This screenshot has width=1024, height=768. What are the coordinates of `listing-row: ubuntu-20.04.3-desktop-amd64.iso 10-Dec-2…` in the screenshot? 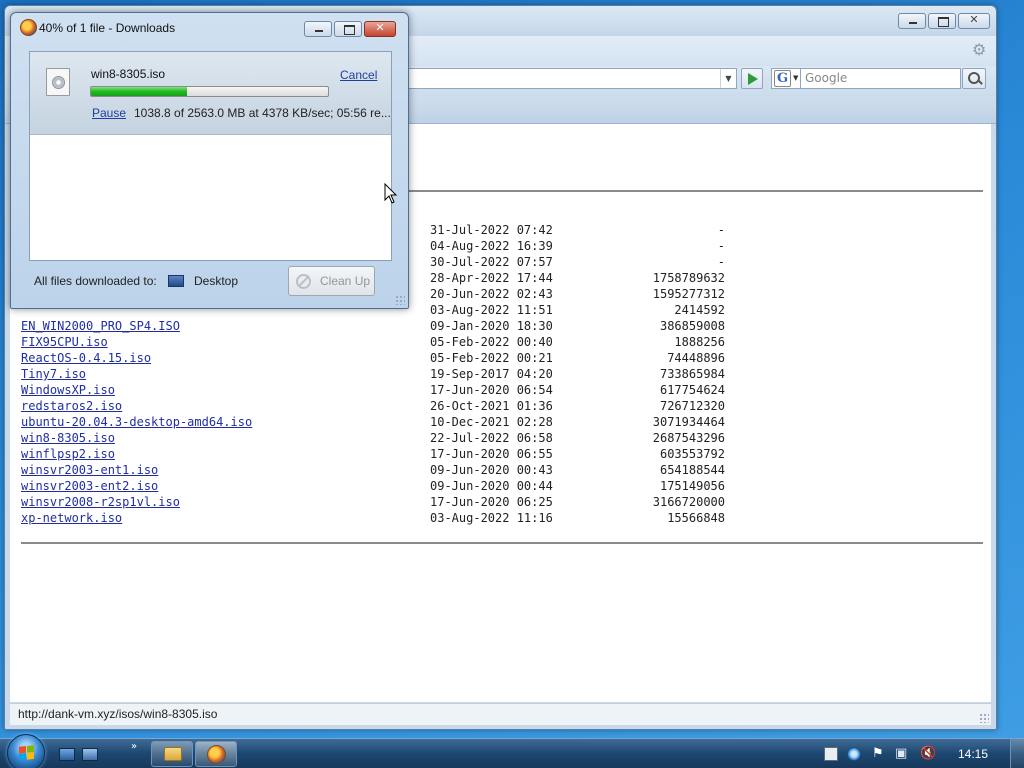 It's located at (401, 422).